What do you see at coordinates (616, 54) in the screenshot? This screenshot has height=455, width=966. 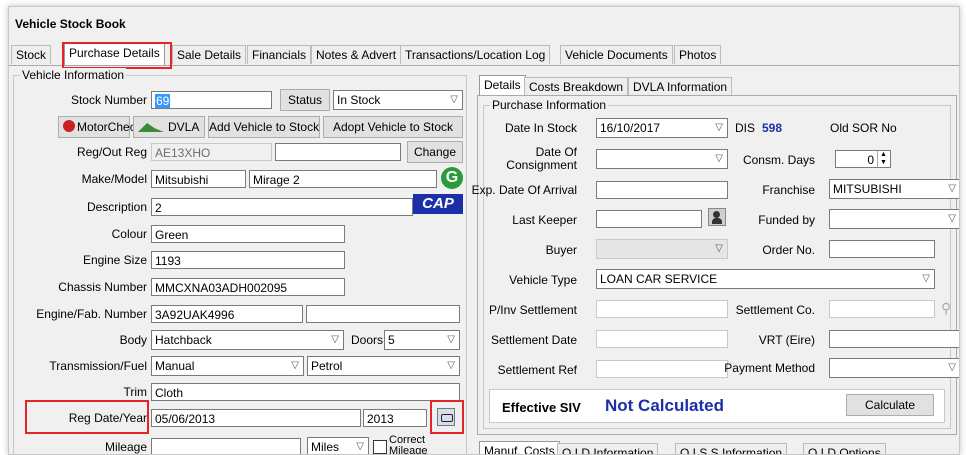 I see `tab-vehicle-documents: Vehicle Documents` at bounding box center [616, 54].